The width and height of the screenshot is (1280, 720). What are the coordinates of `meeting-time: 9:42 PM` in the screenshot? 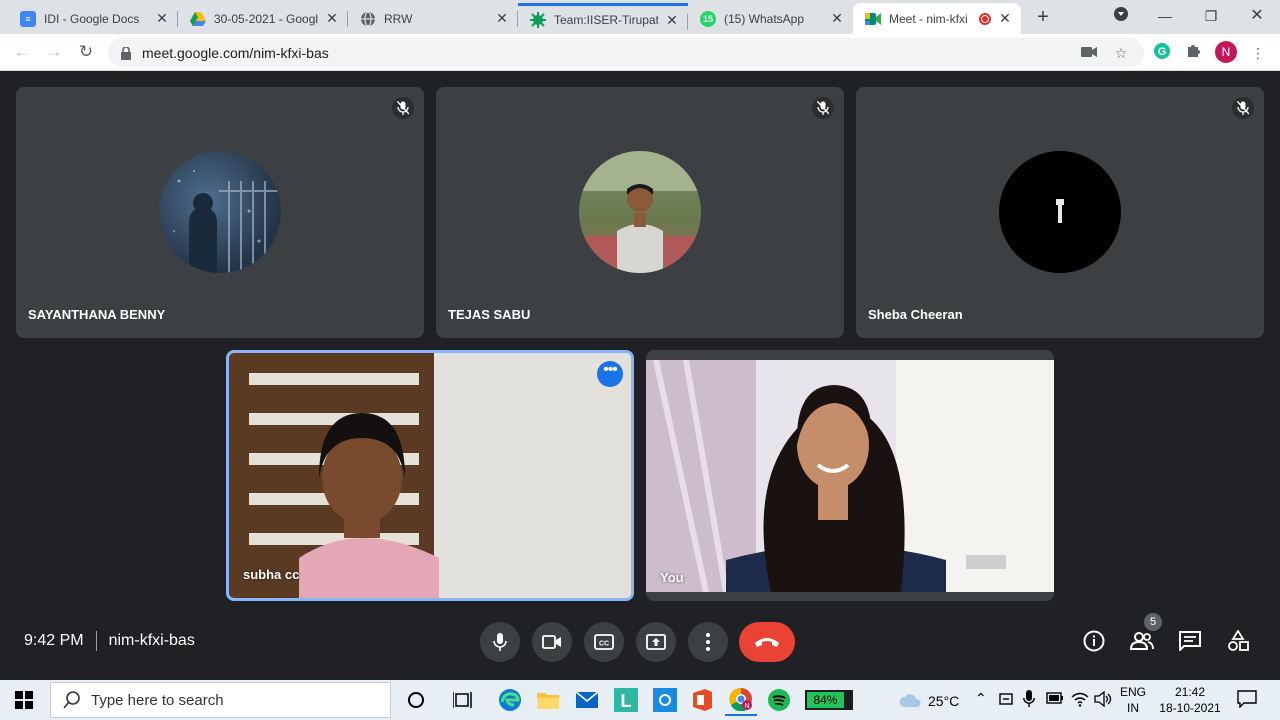 It's located at (54, 640).